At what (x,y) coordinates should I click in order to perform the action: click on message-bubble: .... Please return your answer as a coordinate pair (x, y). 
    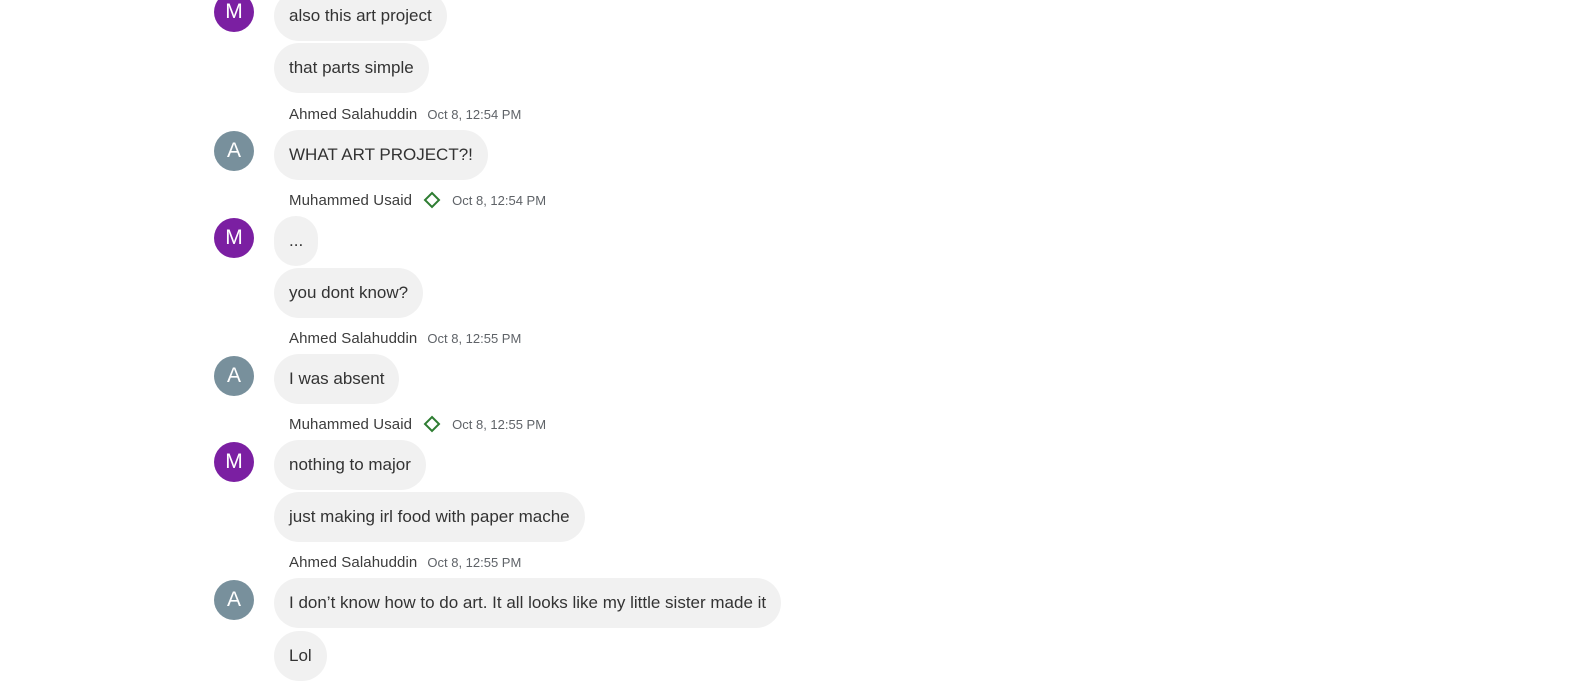
    Looking at the image, I should click on (296, 241).